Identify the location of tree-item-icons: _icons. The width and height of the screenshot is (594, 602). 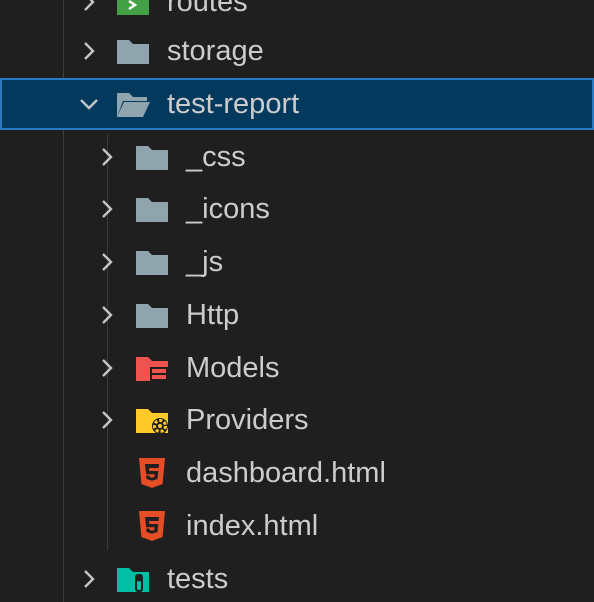
(297, 209).